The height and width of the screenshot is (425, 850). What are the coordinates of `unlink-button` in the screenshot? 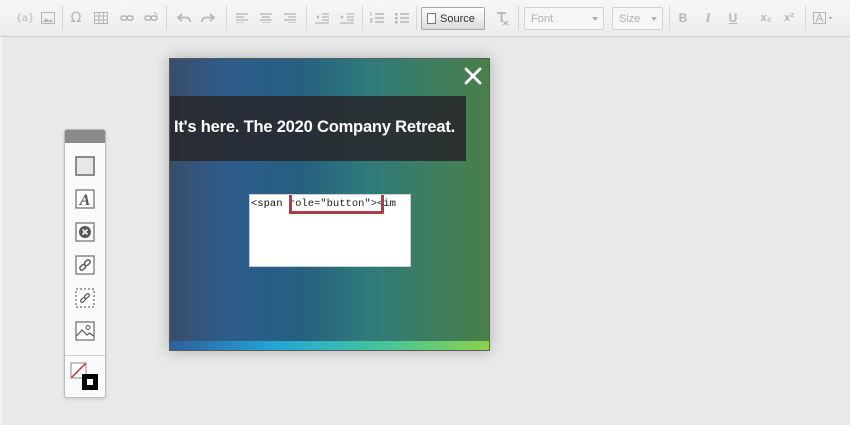 It's located at (151, 18).